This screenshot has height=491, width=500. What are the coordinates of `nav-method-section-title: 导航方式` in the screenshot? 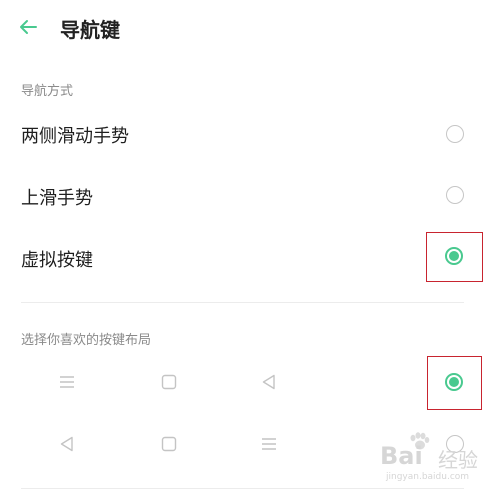 It's located at (47, 91).